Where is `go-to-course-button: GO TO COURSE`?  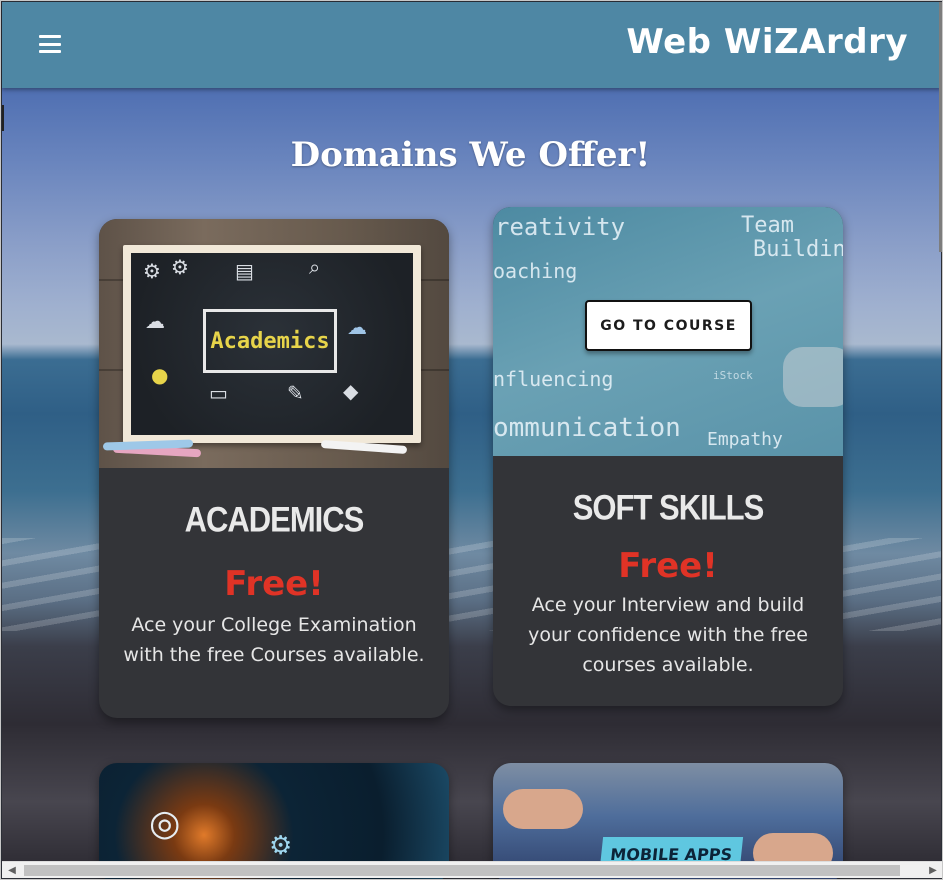
go-to-course-button: GO TO COURSE is located at coordinates (668, 325).